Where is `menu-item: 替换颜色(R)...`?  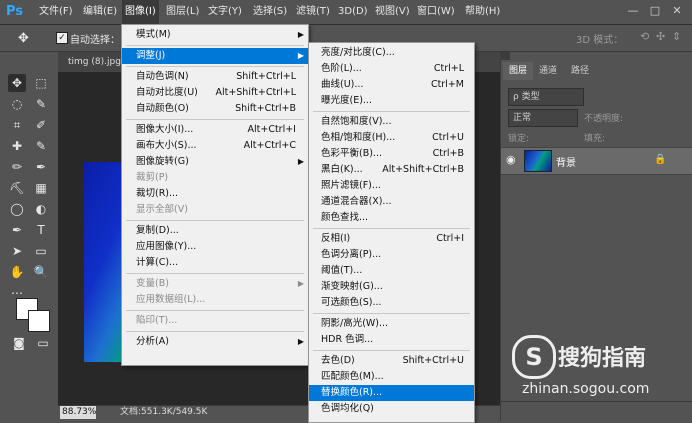 menu-item: 替换颜色(R)... is located at coordinates (391, 393).